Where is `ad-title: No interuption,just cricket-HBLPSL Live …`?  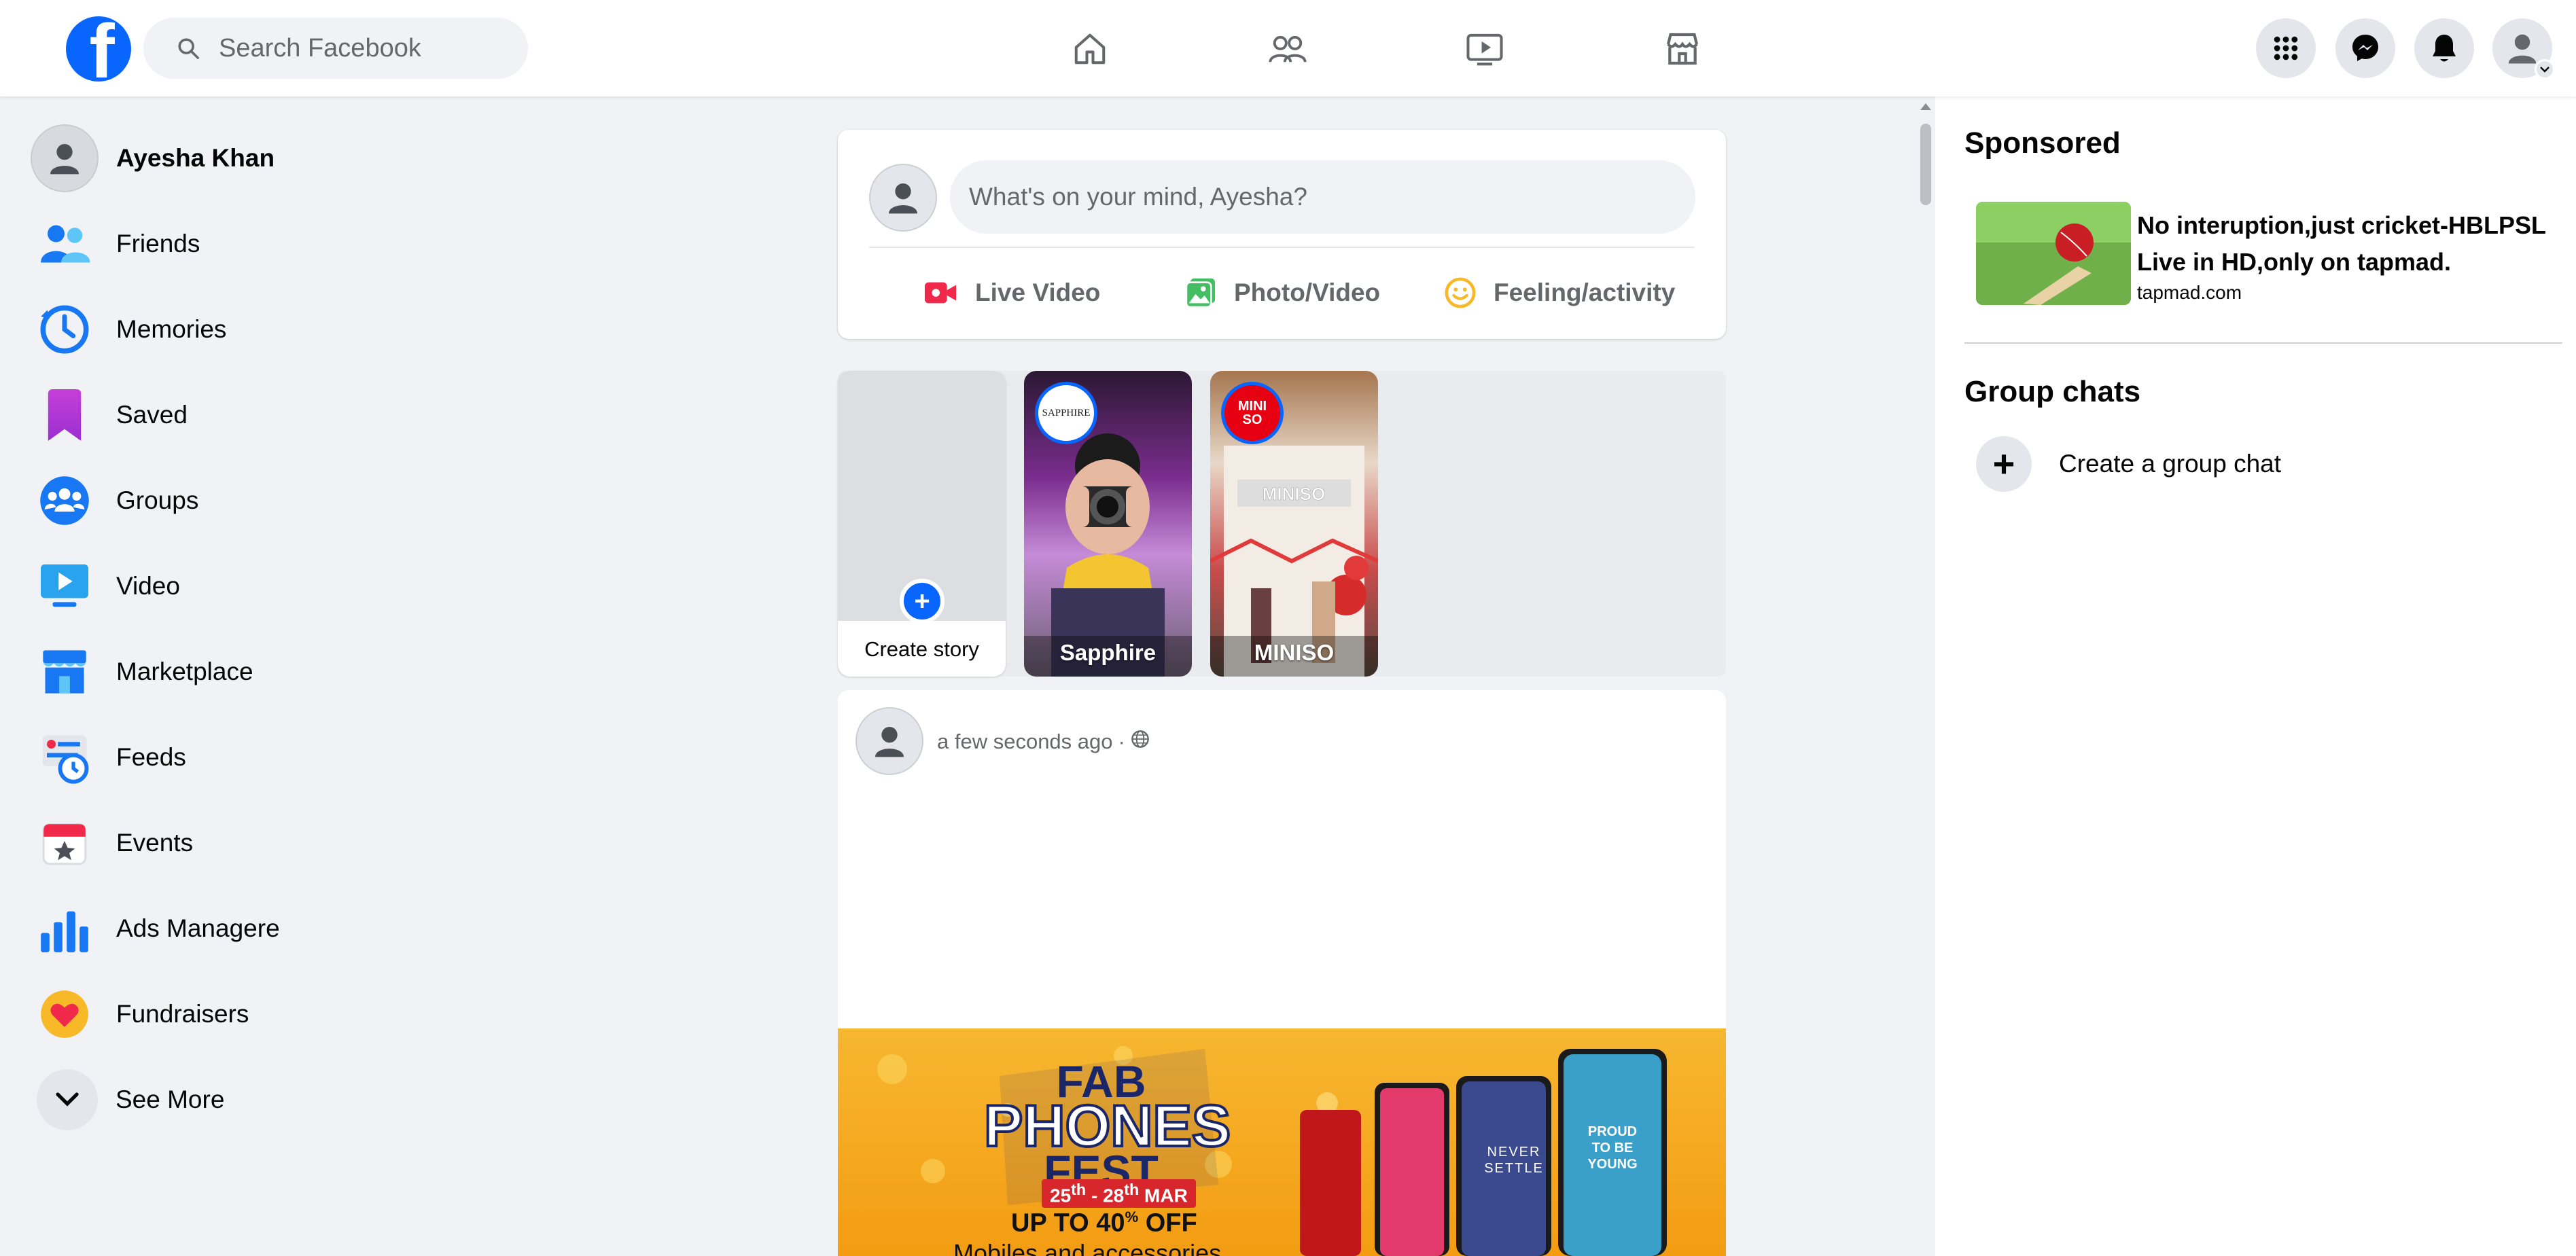
ad-title: No interuption,just cricket-HBLPSL Live … is located at coordinates (2341, 243).